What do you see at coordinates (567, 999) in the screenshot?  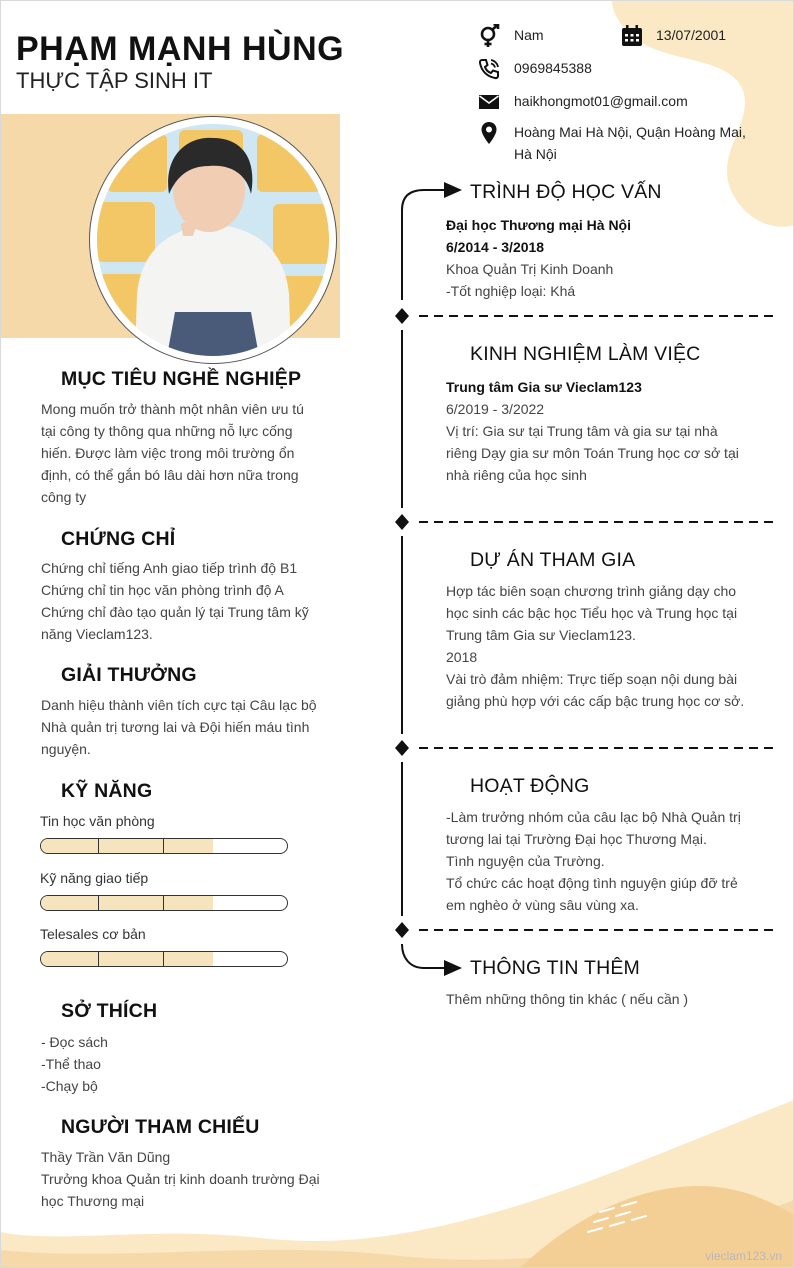 I see `extra-info-text: Thêm những thông tin khác ( nếu cần )` at bounding box center [567, 999].